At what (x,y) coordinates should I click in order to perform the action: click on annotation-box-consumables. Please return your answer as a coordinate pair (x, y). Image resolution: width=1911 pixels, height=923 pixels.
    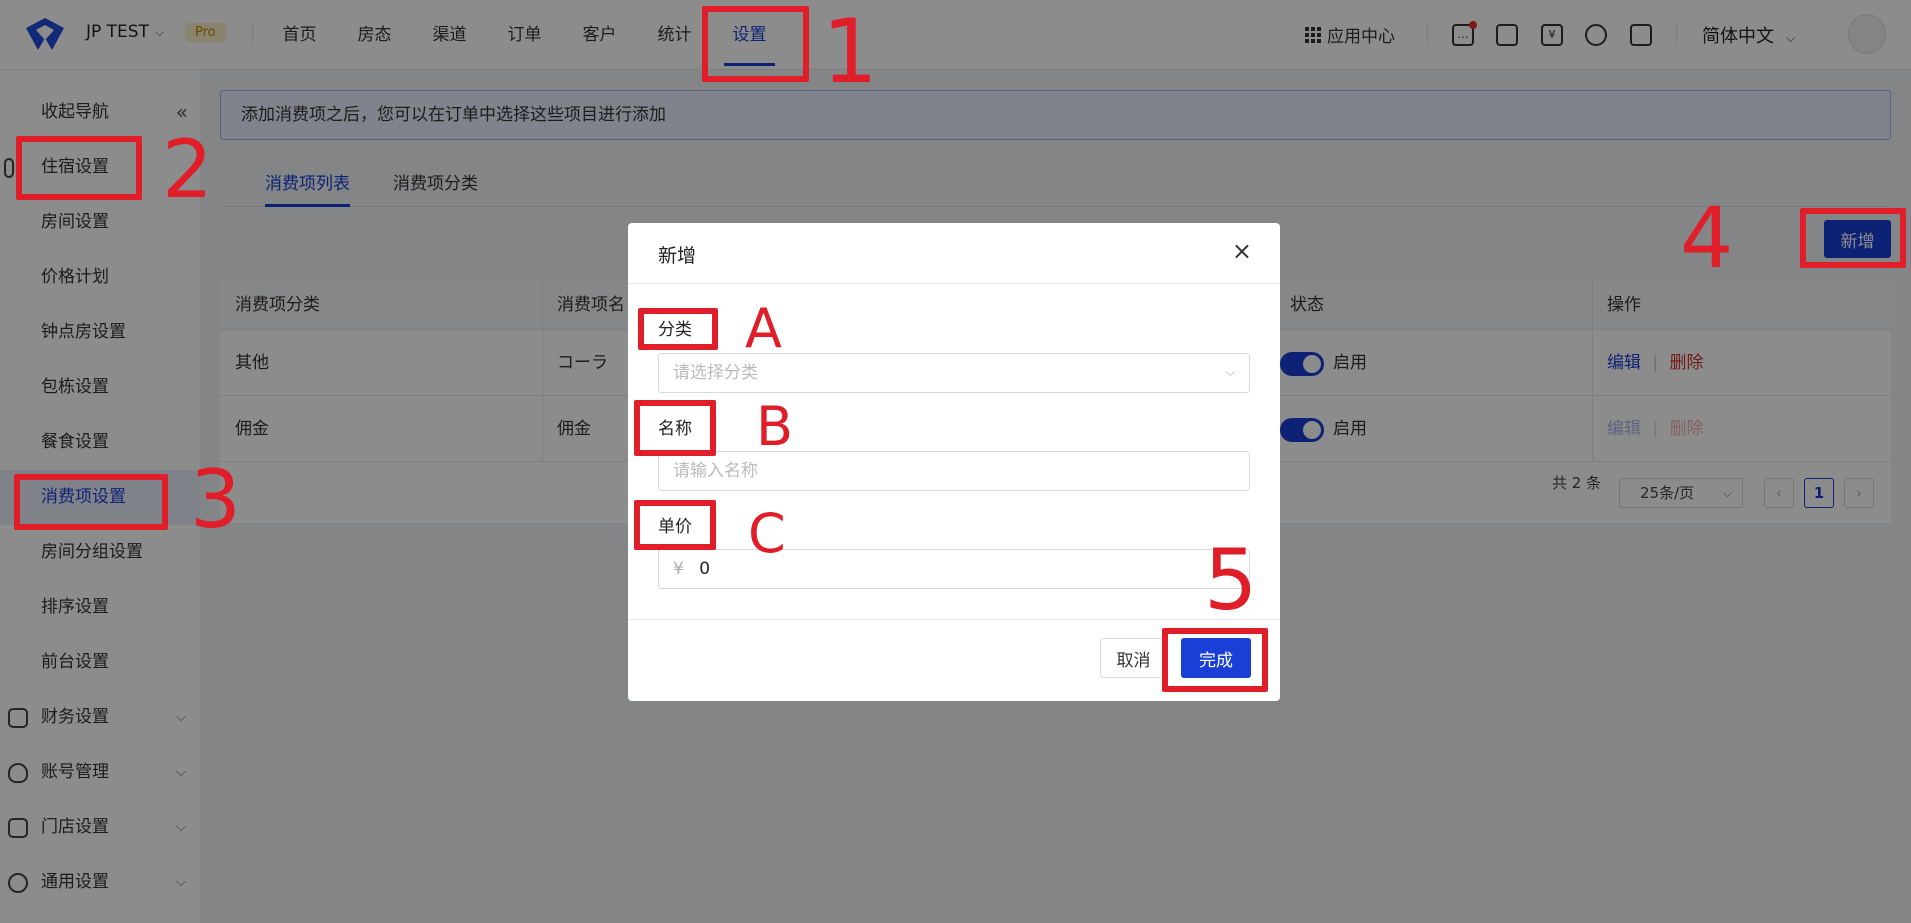
    Looking at the image, I should click on (91, 502).